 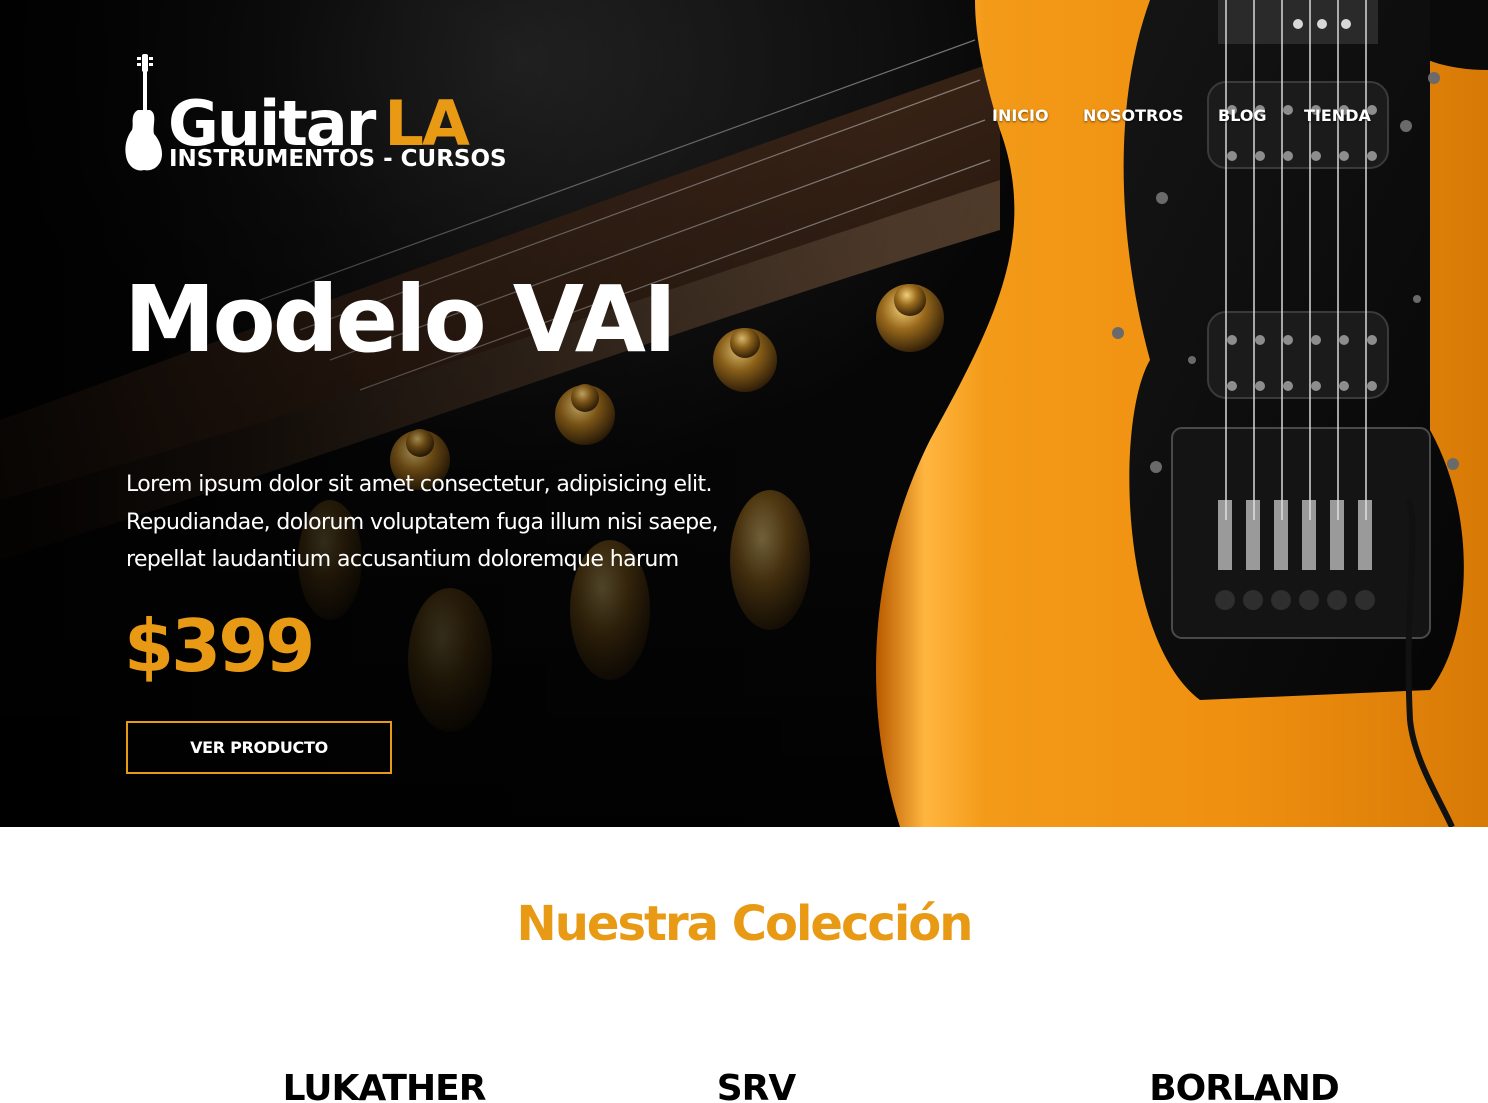 I want to click on nav-link-tienda: TIENDA, so click(x=1337, y=115).